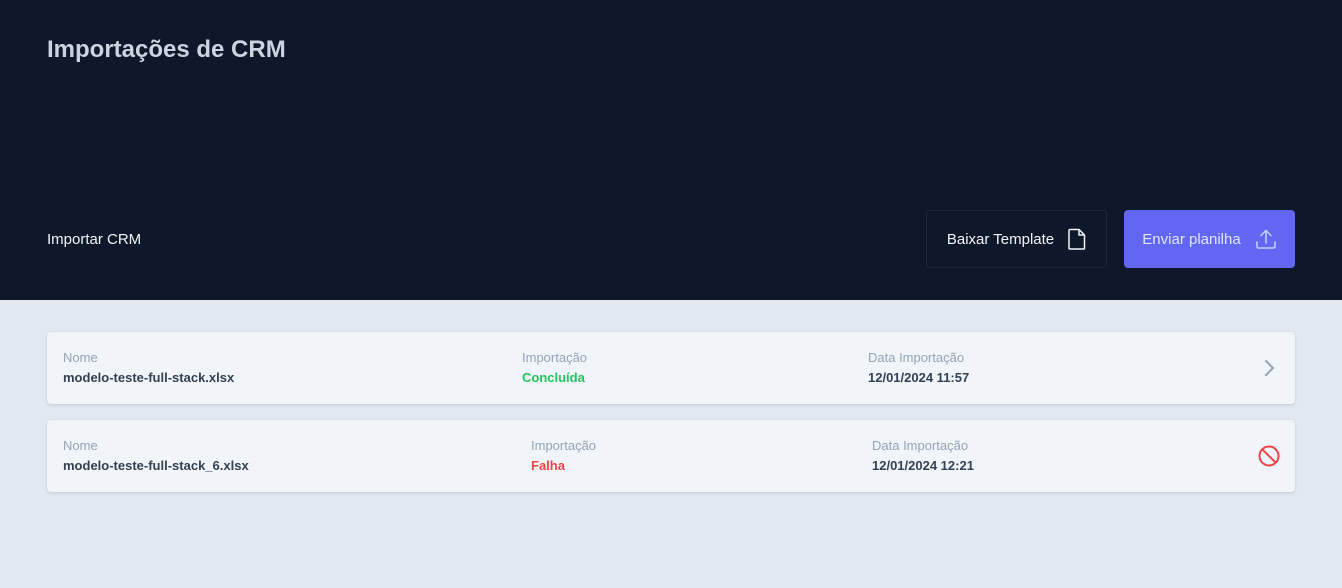 This screenshot has height=588, width=1342. Describe the element at coordinates (1269, 368) in the screenshot. I see `chevron-right-icon` at that location.